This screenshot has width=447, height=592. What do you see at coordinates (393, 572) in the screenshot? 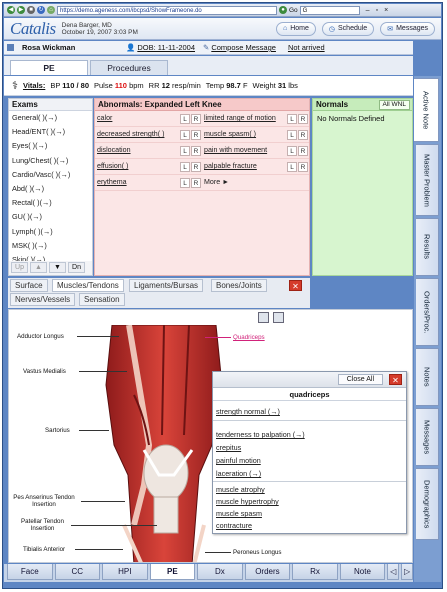
I see `prev-arrow-icon: ◁` at bounding box center [393, 572].